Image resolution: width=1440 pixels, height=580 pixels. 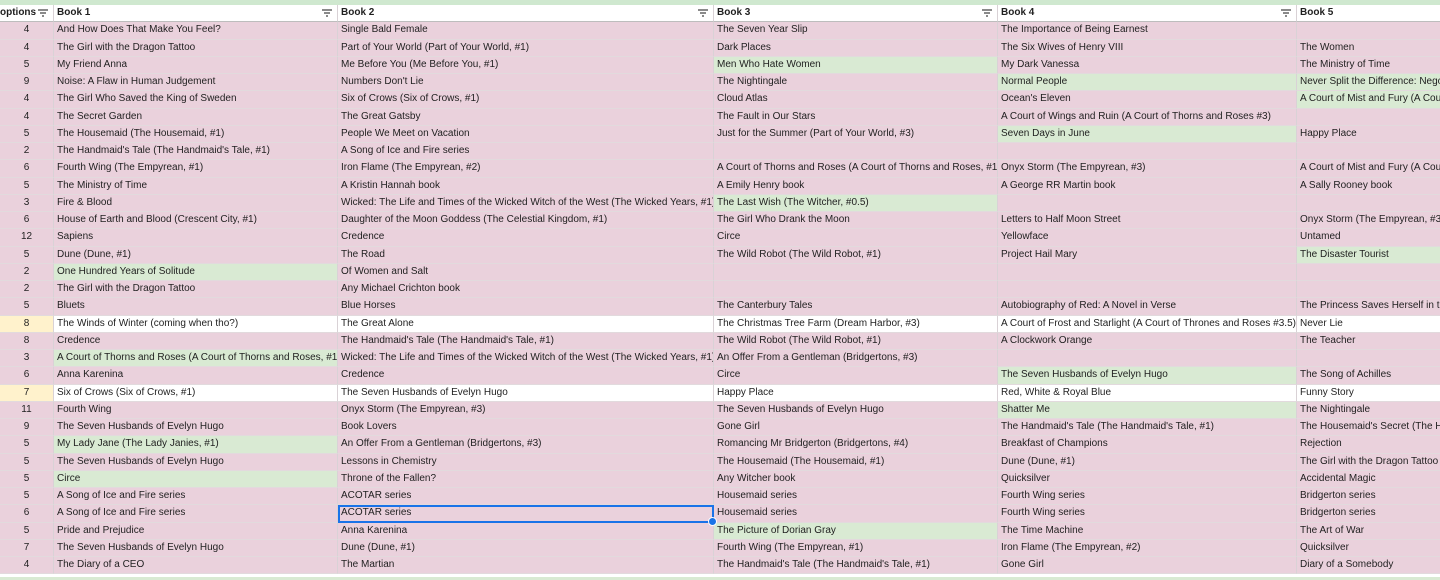 I want to click on cell-book-3: Fourth Wing (The Empyrean, #1), so click(x=856, y=548).